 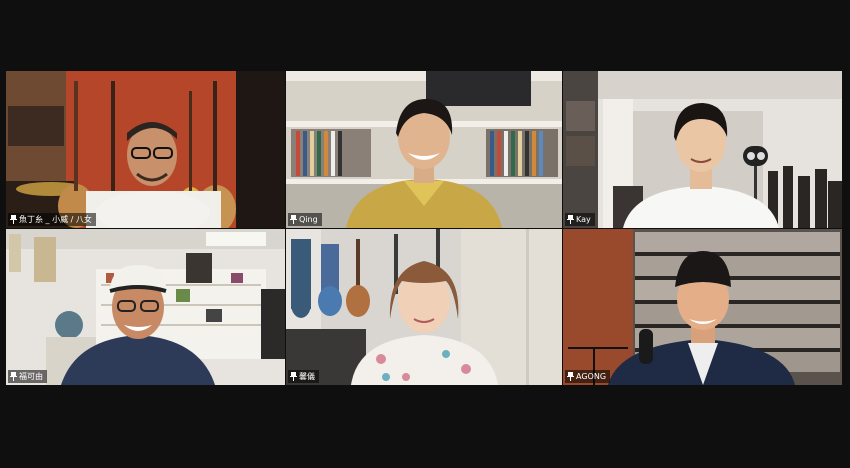 I want to click on participant-name-tag: 魚丁糸 _ 小威 / 八女, so click(x=52, y=219).